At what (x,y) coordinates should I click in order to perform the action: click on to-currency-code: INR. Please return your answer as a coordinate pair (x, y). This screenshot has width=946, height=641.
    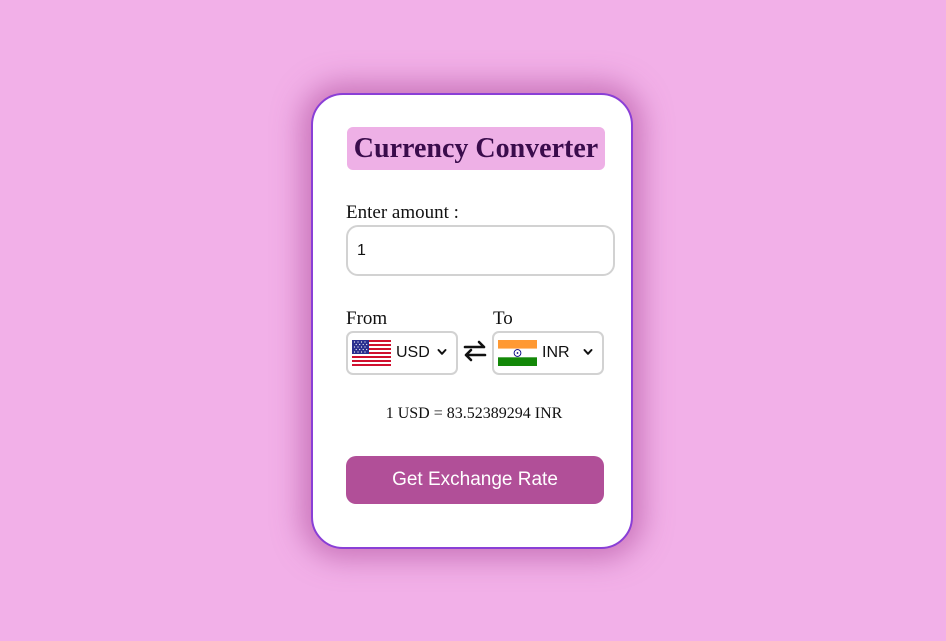
    Looking at the image, I should click on (556, 352).